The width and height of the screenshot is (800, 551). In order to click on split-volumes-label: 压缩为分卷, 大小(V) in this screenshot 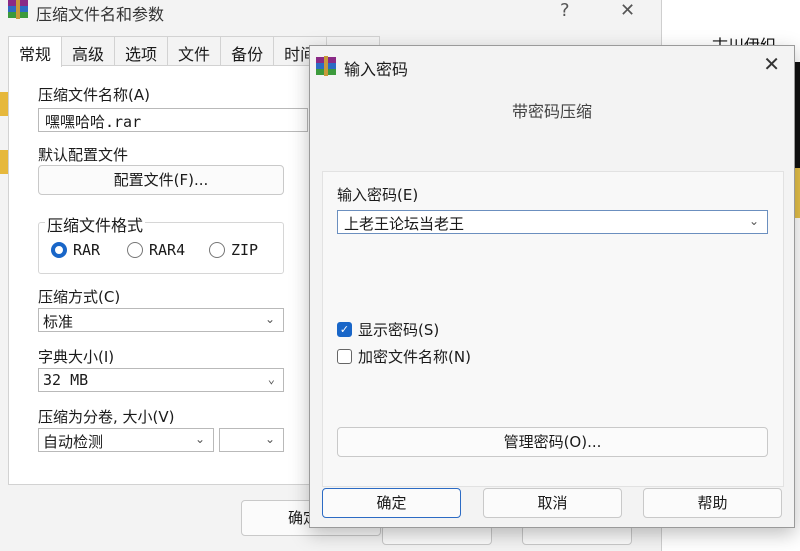, I will do `click(106, 417)`.